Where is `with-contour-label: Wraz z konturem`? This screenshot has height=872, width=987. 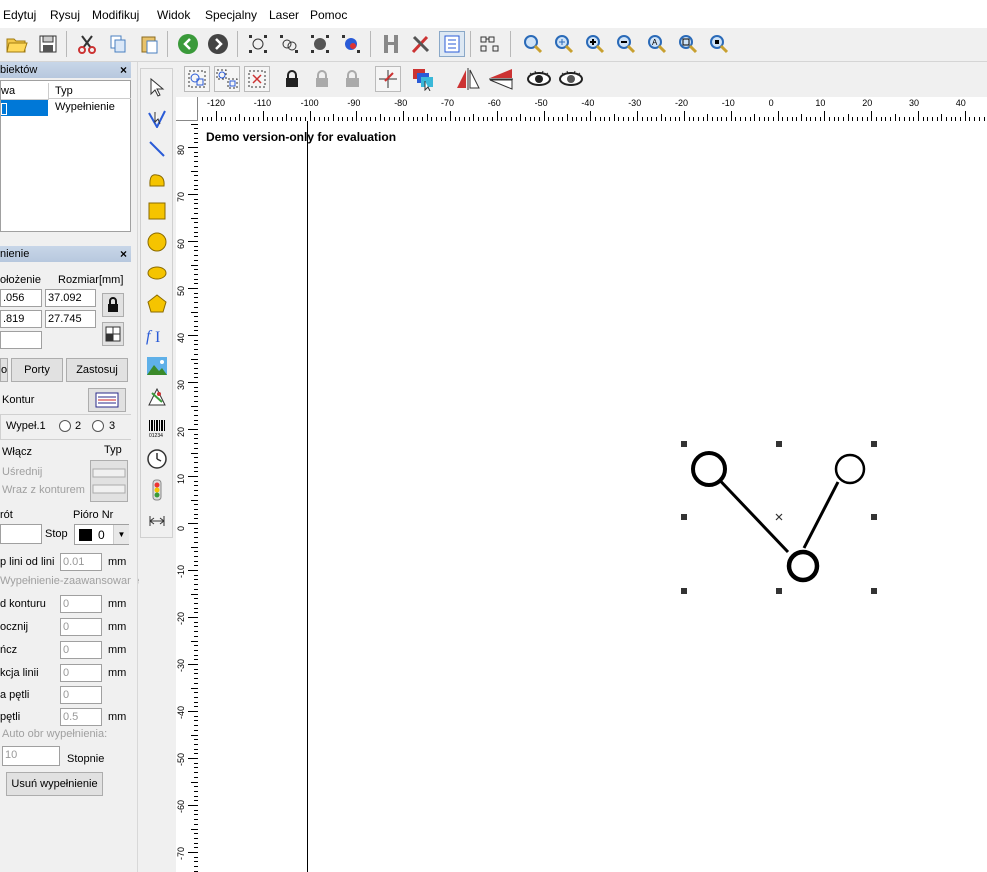
with-contour-label: Wraz z konturem is located at coordinates (43, 490).